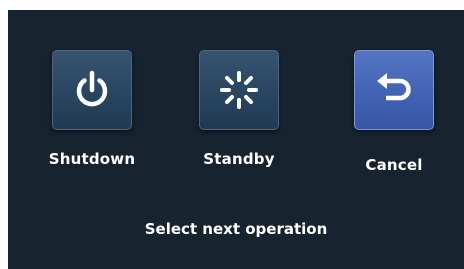 This screenshot has height=269, width=464. I want to click on shutdown-option: Shutdown, so click(92, 109).